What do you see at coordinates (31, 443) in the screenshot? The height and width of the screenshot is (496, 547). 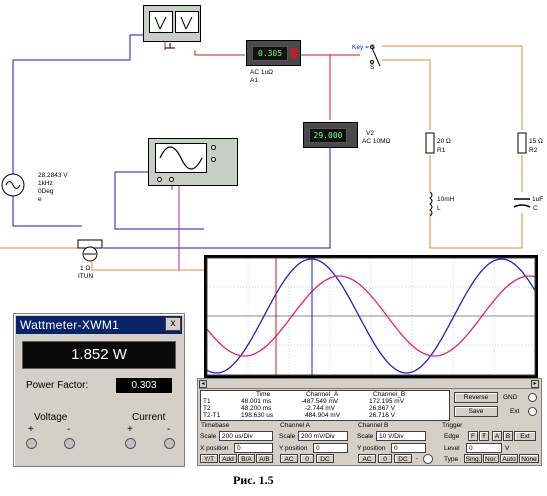 I see `voltage-plus-terminal` at bounding box center [31, 443].